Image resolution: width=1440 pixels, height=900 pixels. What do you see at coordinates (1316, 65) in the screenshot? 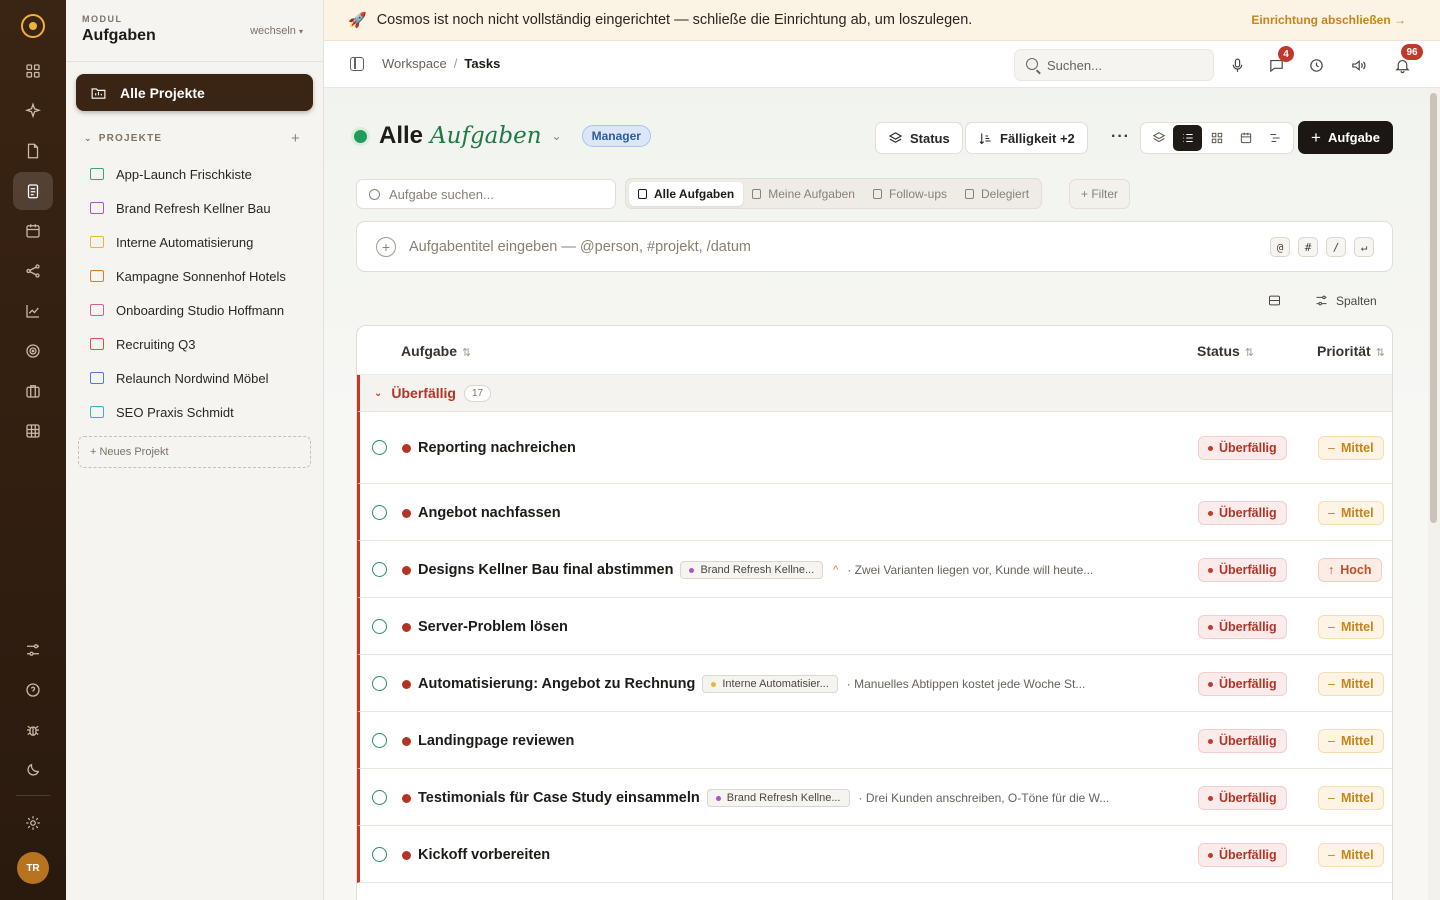
I see `history-icon` at bounding box center [1316, 65].